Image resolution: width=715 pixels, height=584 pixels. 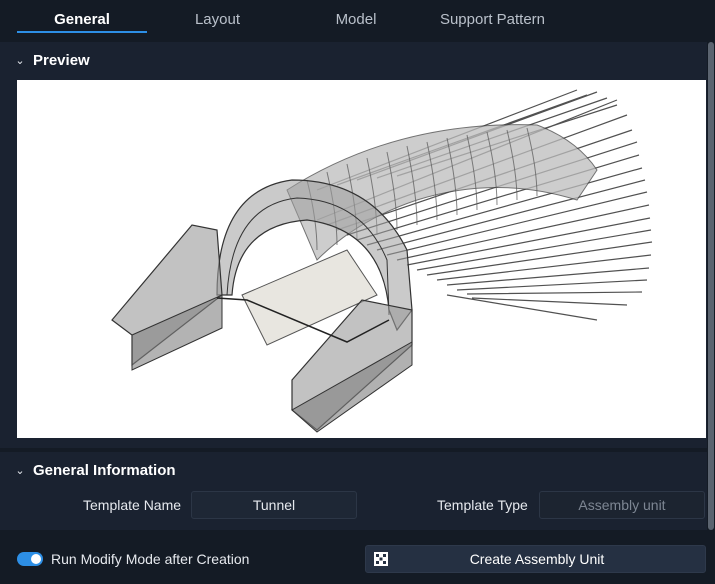 What do you see at coordinates (104, 470) in the screenshot?
I see `general-information-title: General Information` at bounding box center [104, 470].